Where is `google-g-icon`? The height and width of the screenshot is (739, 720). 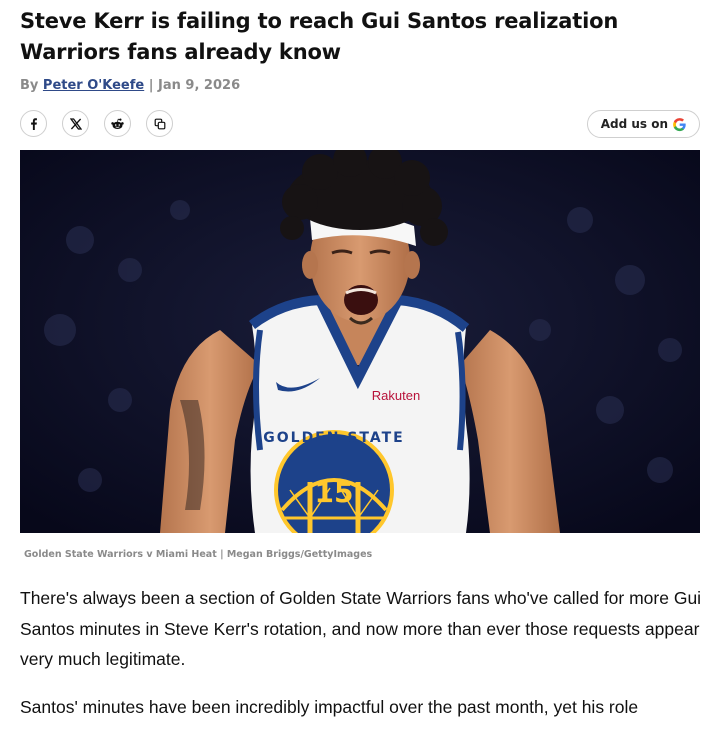 google-g-icon is located at coordinates (679, 124).